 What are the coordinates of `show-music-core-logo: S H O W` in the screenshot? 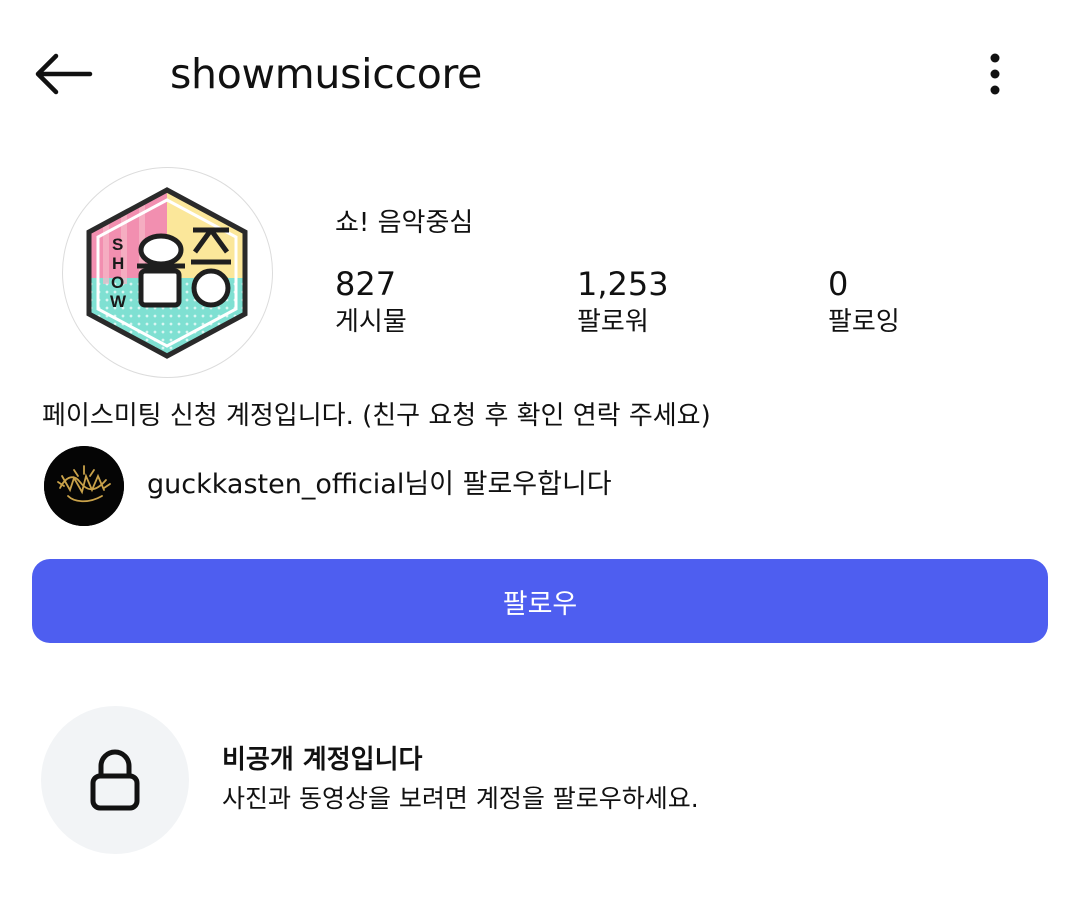 It's located at (167, 273).